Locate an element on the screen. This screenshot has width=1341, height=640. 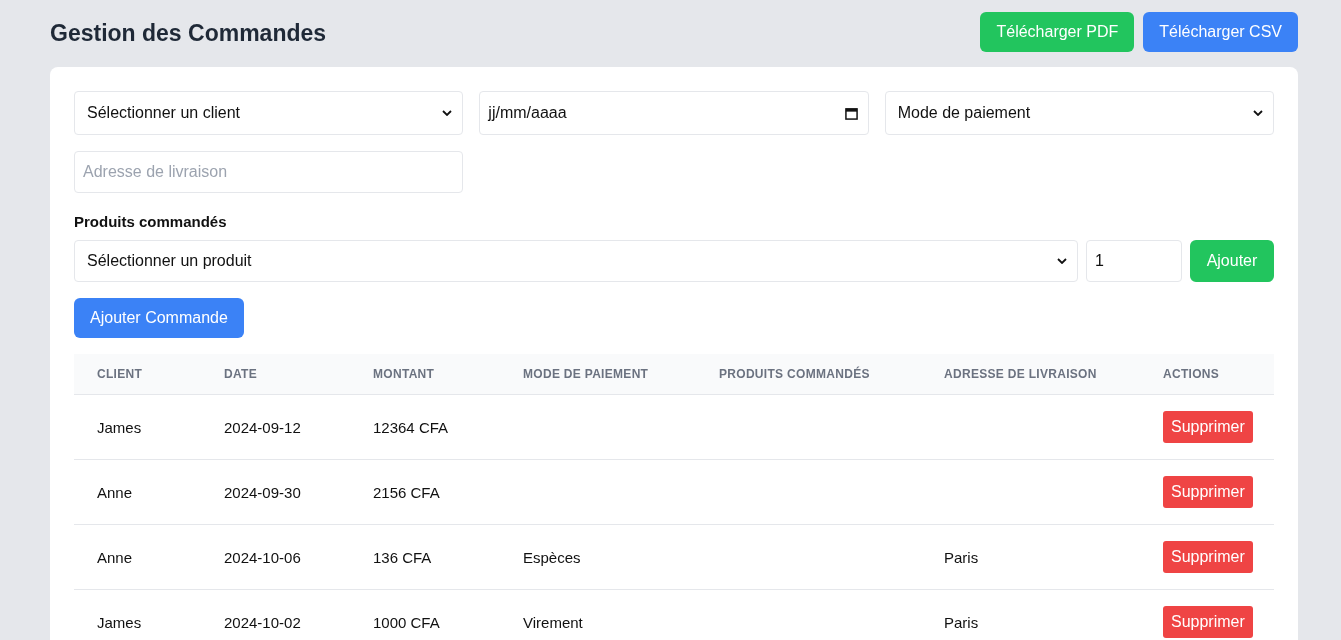
column-header: ACTIONS is located at coordinates (1207, 374).